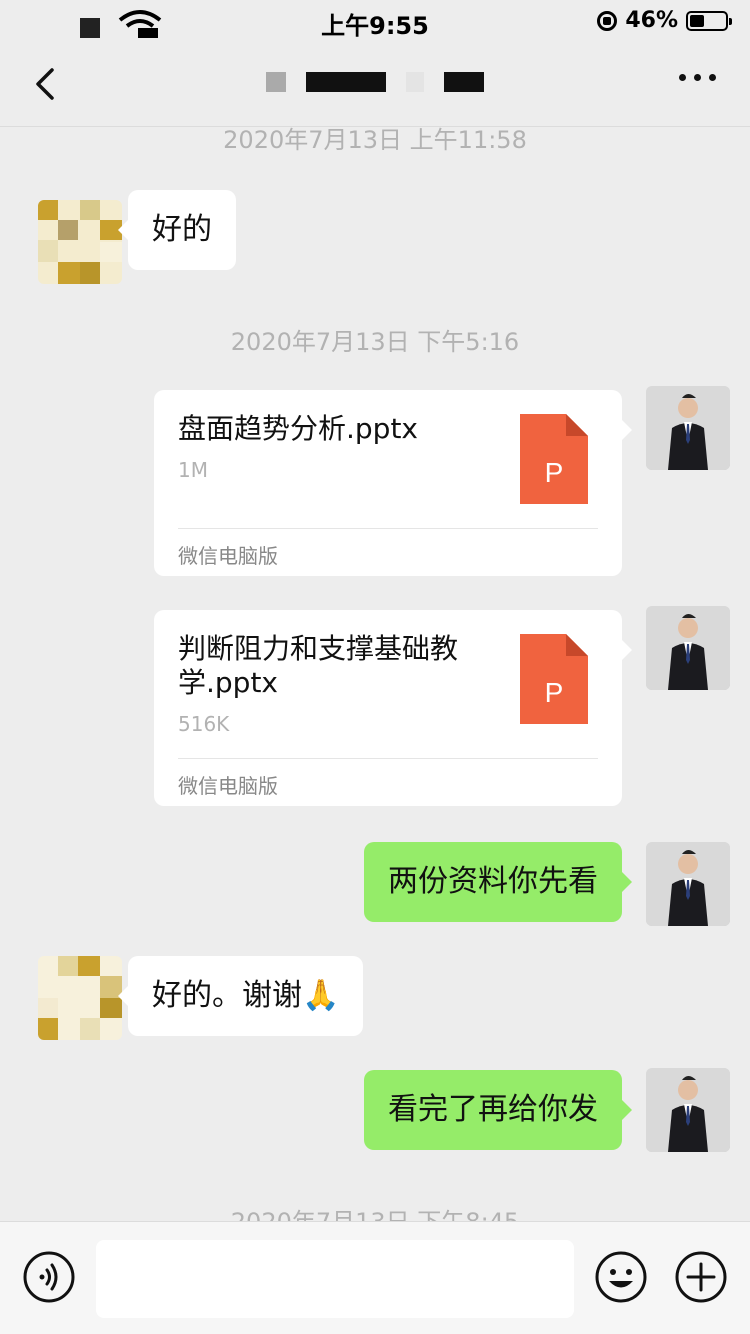 This screenshot has height=1334, width=750. What do you see at coordinates (375, 342) in the screenshot?
I see `timestamp: 2020年7月13日 下午5:16` at bounding box center [375, 342].